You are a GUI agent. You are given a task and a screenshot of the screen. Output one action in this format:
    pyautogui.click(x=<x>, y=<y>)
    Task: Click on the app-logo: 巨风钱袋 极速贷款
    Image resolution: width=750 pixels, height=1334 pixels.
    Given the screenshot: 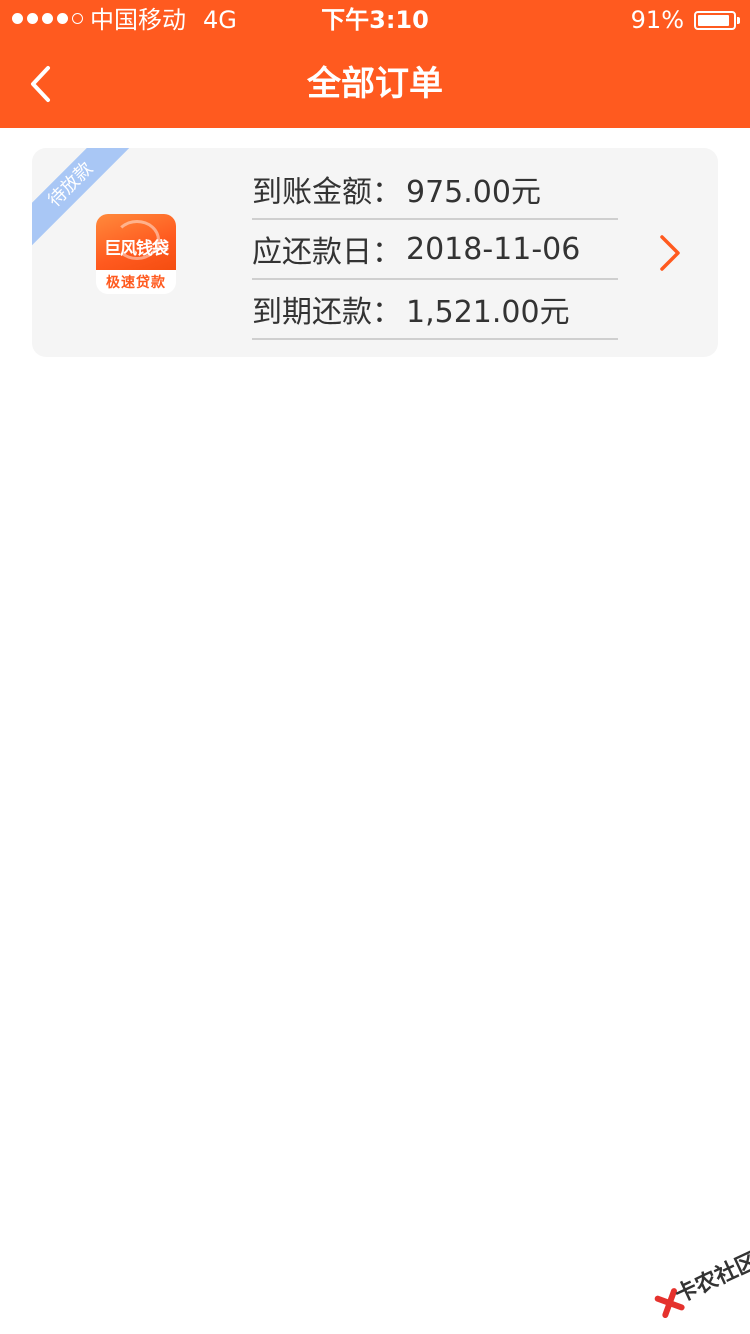 What is the action you would take?
    pyautogui.click(x=136, y=254)
    